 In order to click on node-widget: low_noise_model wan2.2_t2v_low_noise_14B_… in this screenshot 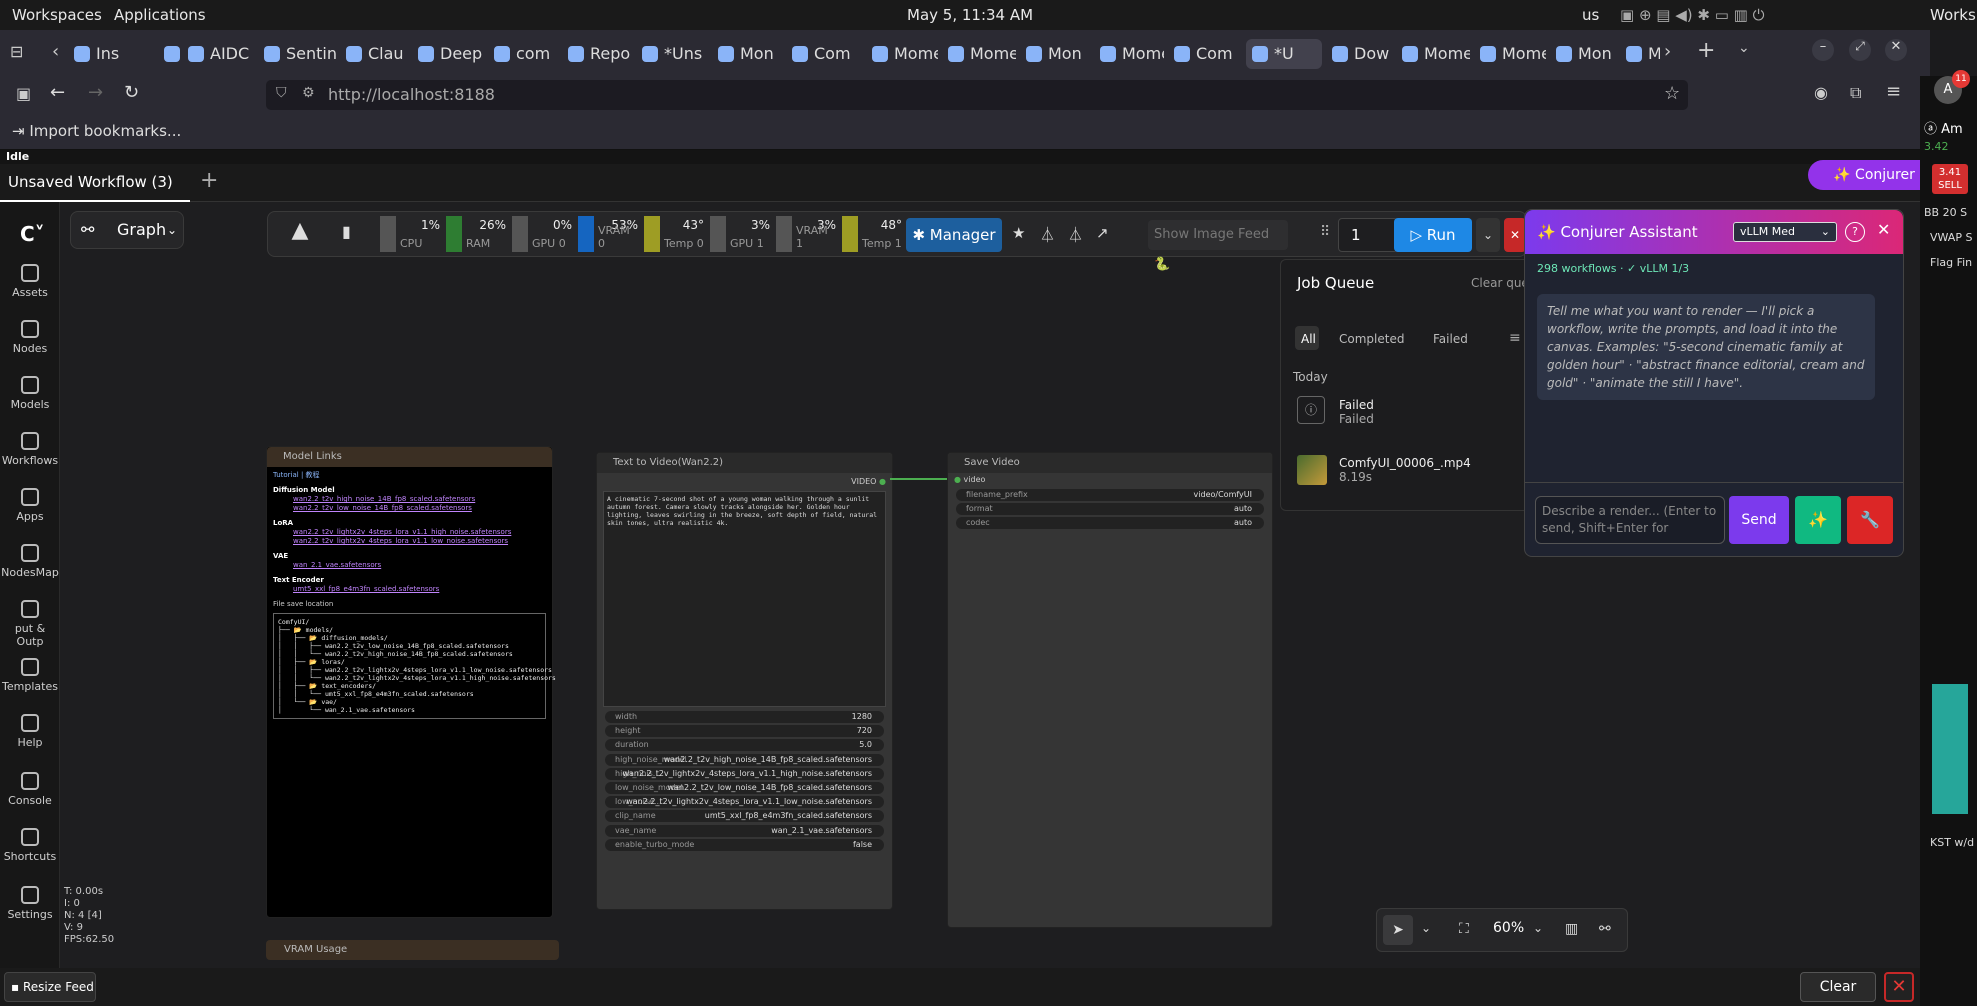, I will do `click(744, 788)`.